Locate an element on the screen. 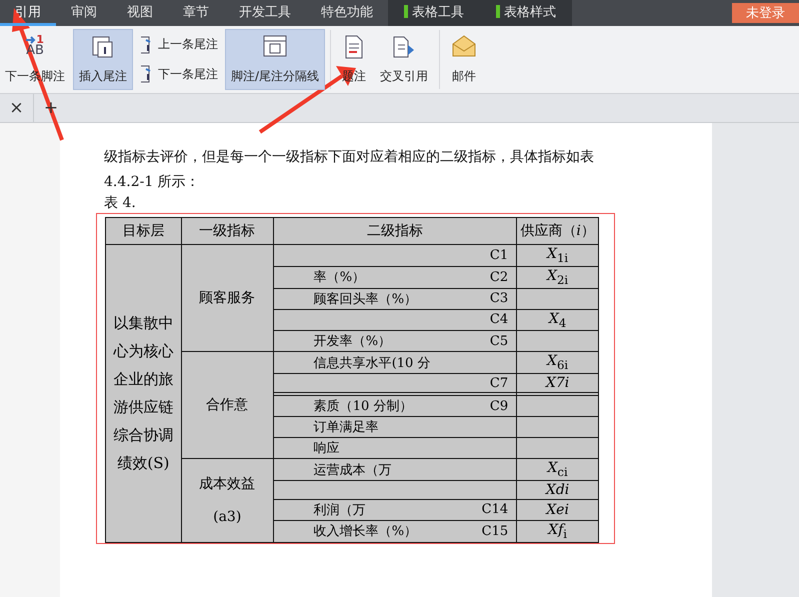  table-cell: X$_{ci}$ is located at coordinates (557, 469).